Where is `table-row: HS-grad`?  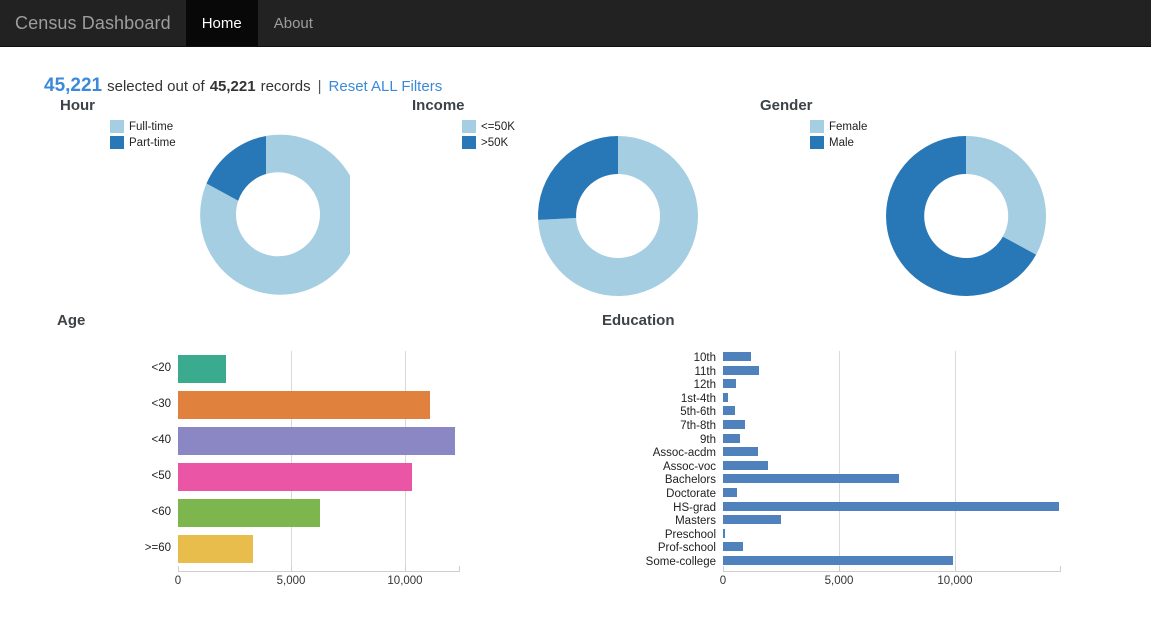
table-row: HS-grad is located at coordinates (867, 508).